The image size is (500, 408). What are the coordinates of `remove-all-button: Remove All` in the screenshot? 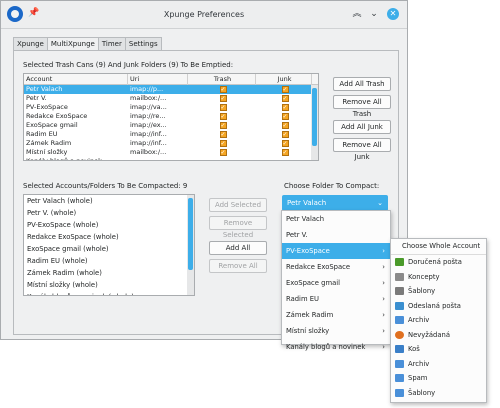 It's located at (238, 266).